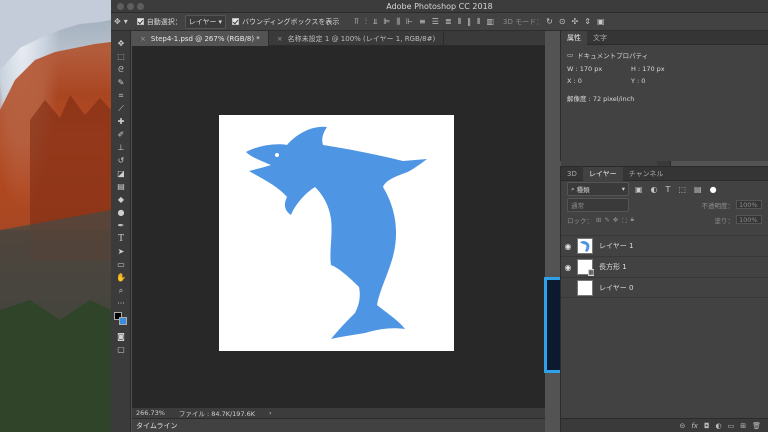 This screenshot has width=768, height=432. Describe the element at coordinates (575, 21) in the screenshot. I see `drag-3d-icon: ✣` at that location.